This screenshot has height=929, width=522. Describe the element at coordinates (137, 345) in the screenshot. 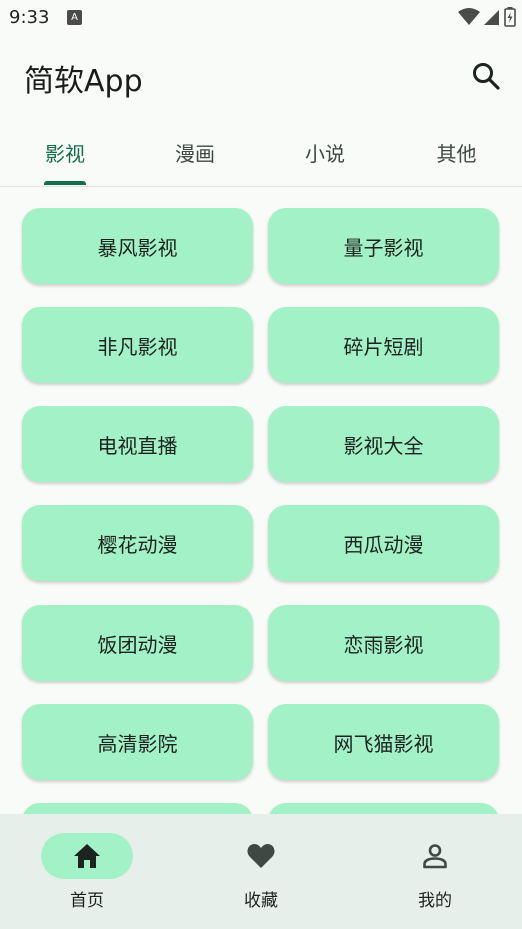

I see `source-card: 非凡影视` at that location.